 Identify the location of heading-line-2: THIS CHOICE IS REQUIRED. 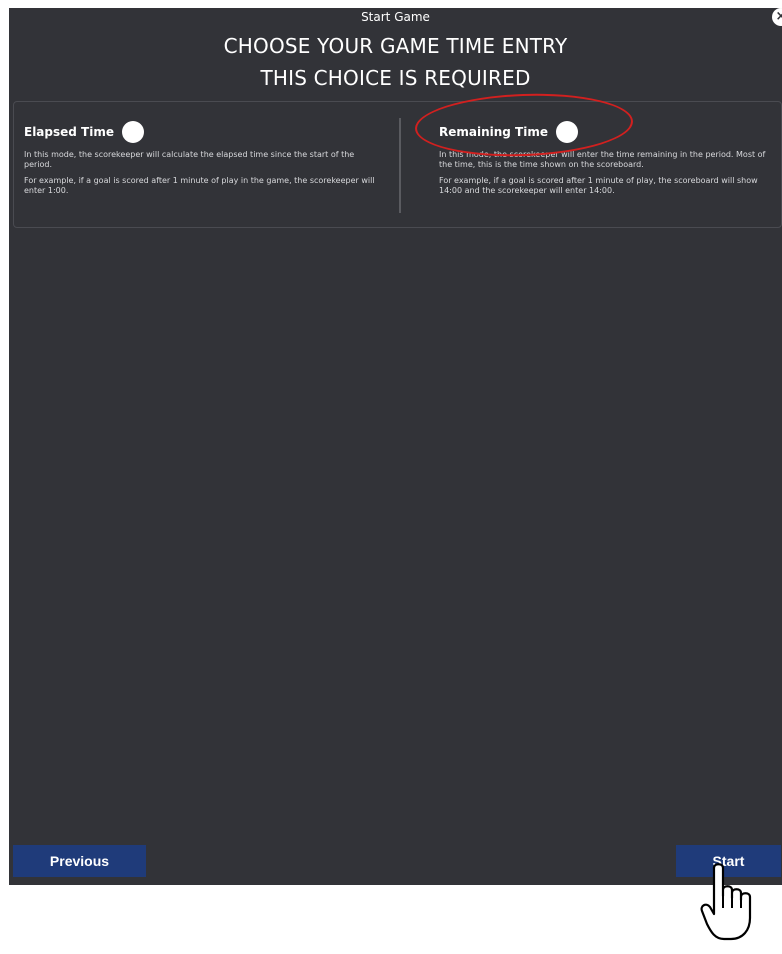
(395, 78).